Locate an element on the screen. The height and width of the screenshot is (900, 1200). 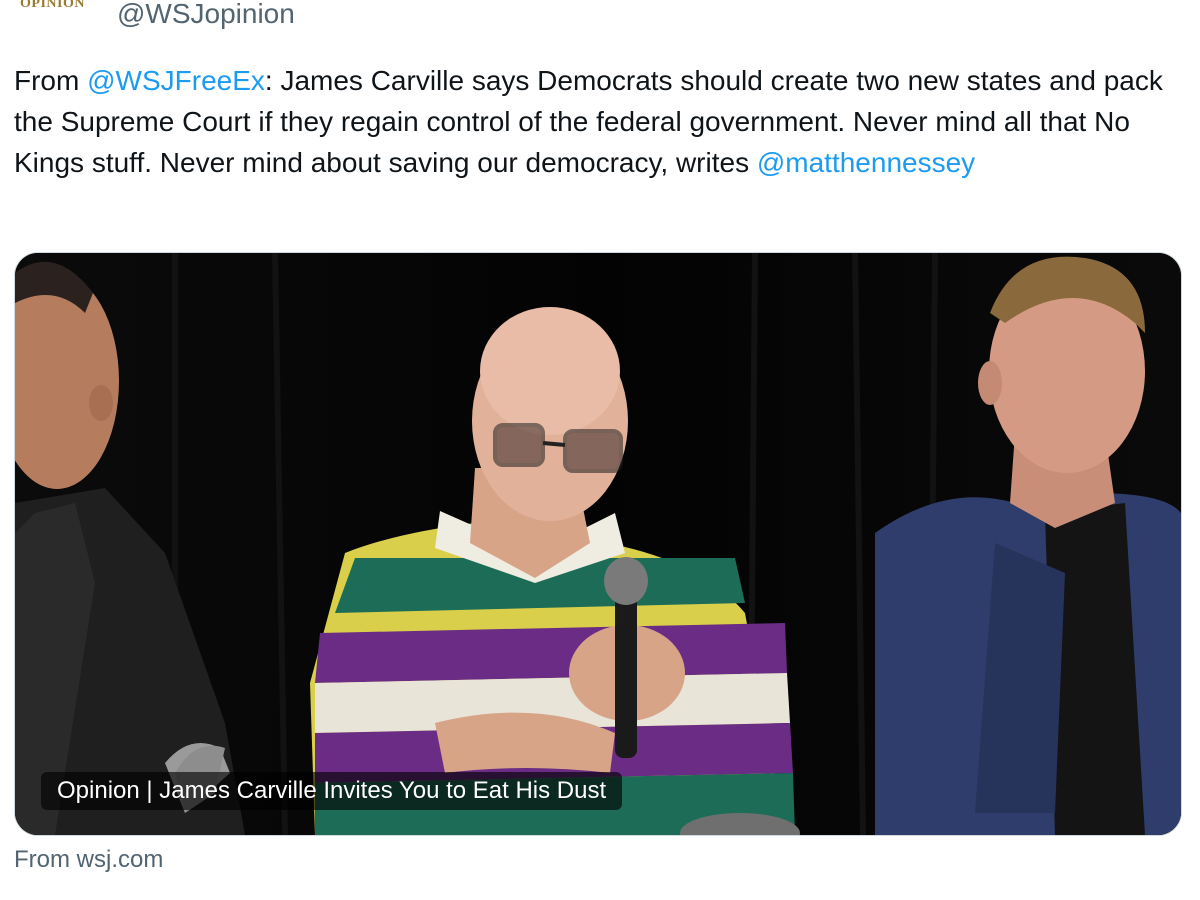
tweet-text-prefix: From is located at coordinates (51, 80).